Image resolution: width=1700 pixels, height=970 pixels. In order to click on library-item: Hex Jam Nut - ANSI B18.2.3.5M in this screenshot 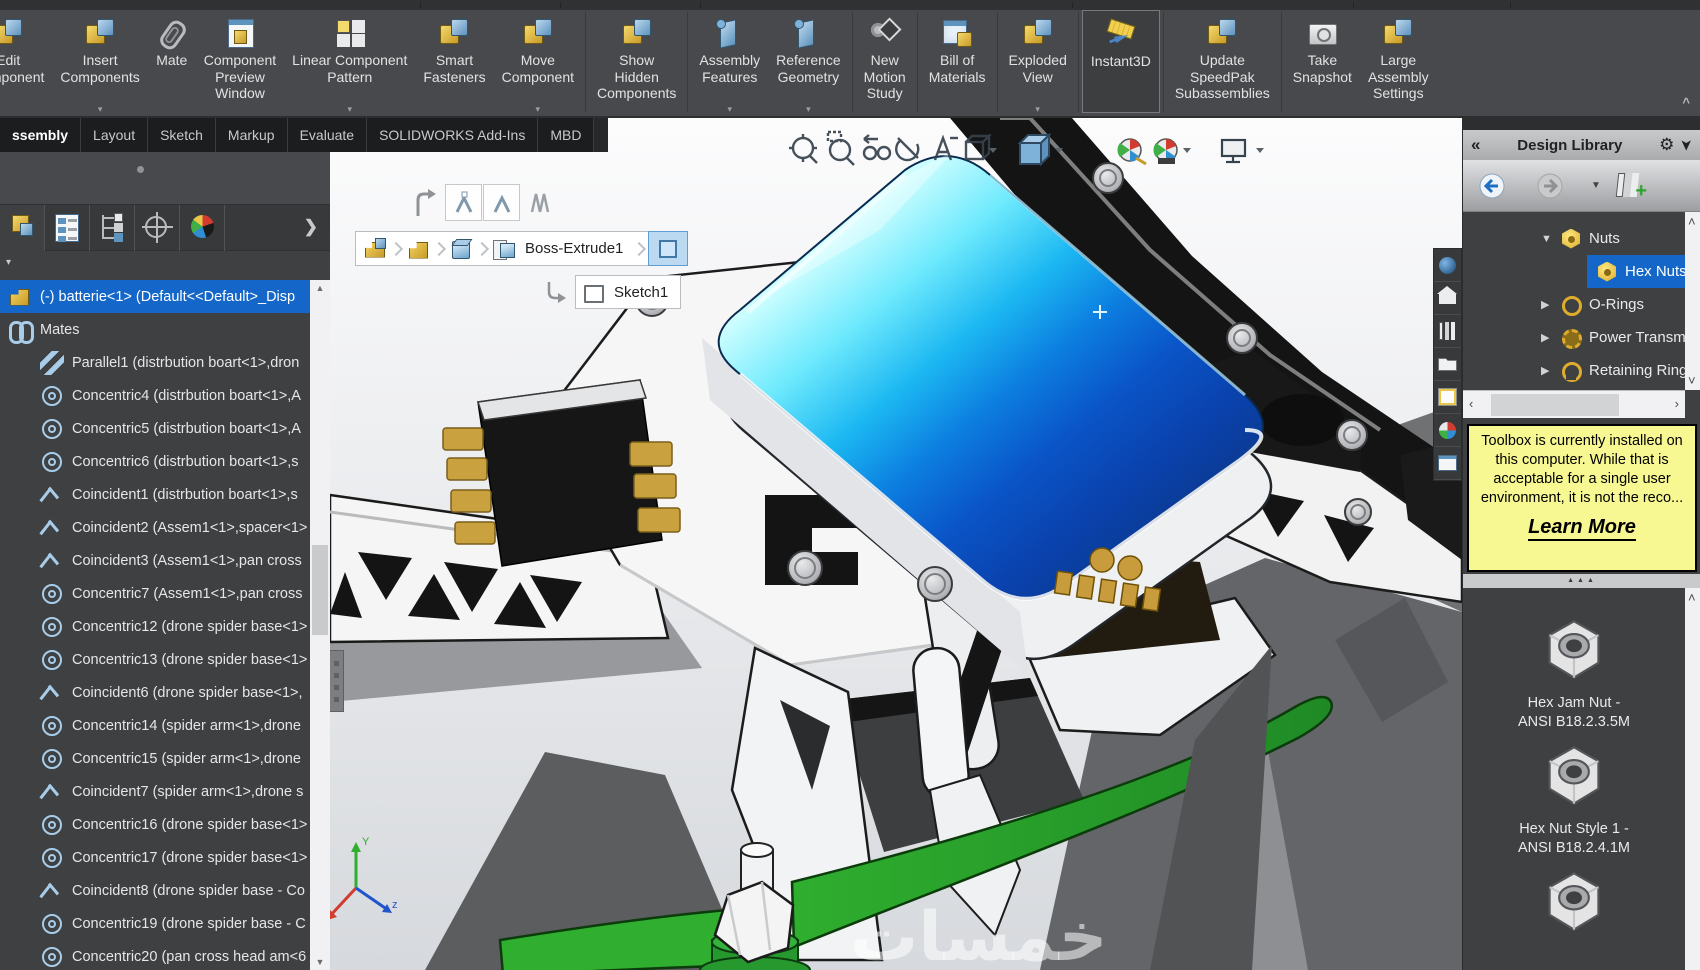, I will do `click(1574, 675)`.